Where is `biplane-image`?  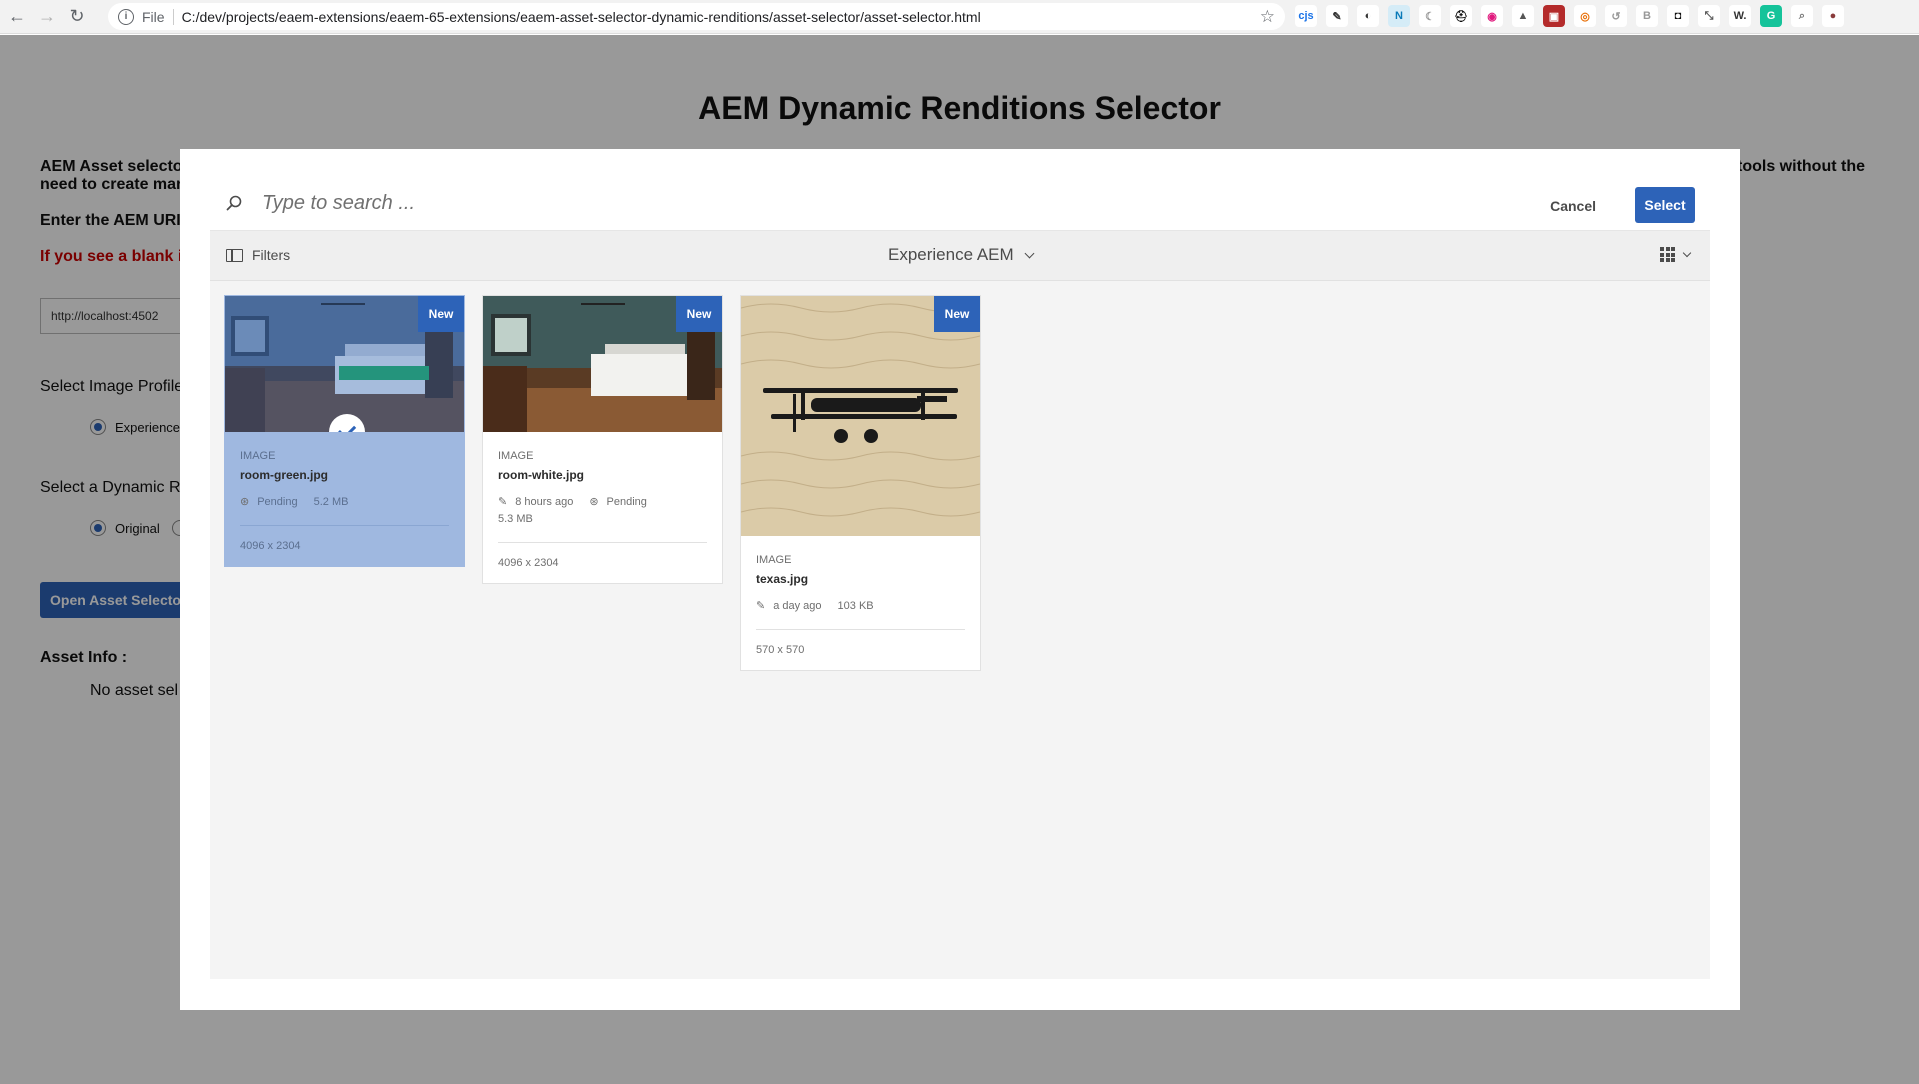
biplane-image is located at coordinates (860, 416).